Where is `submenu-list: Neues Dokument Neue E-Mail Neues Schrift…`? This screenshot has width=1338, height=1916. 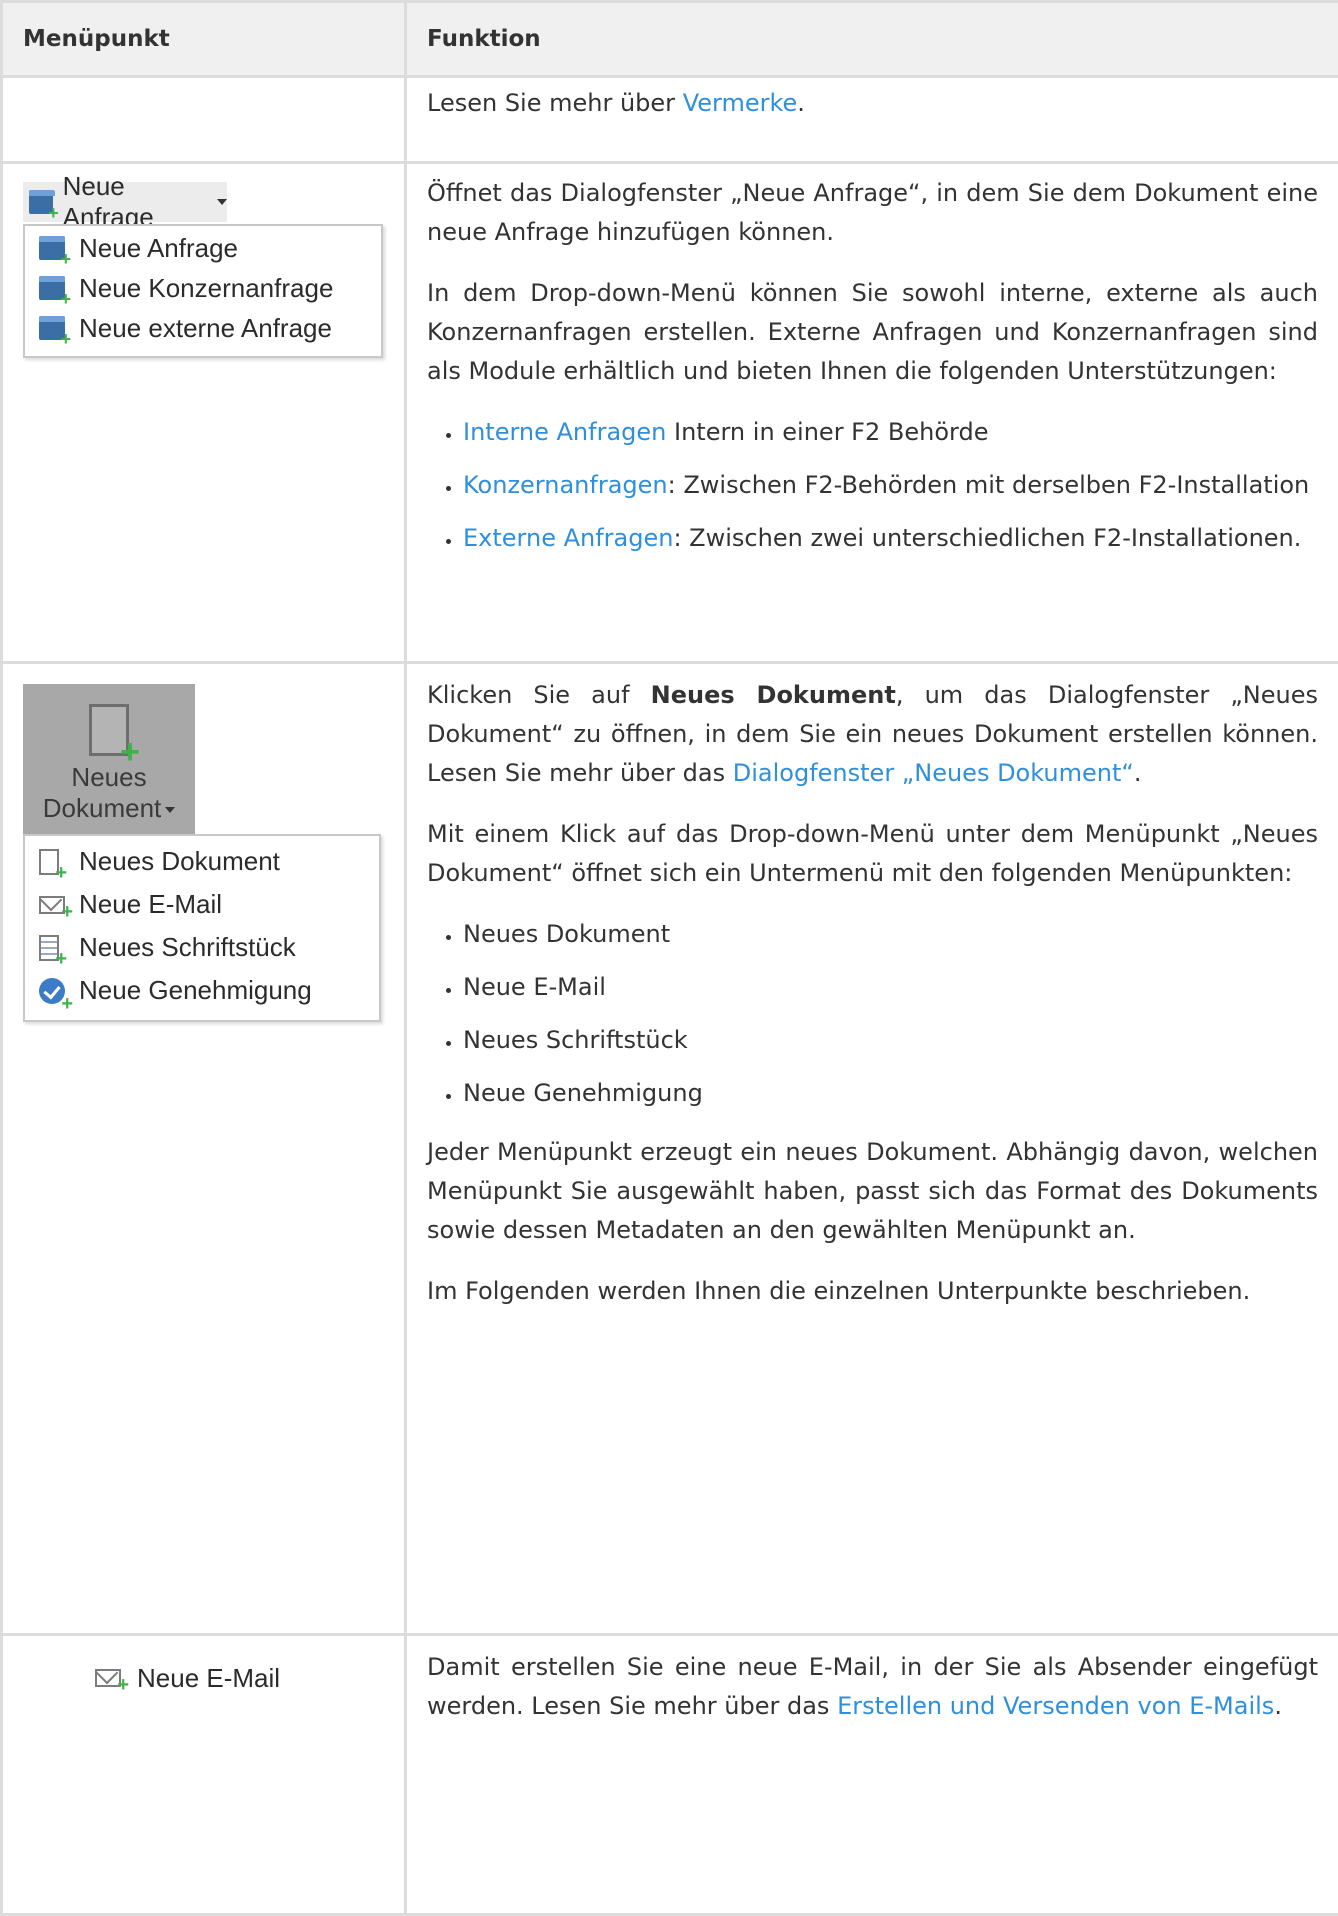
submenu-list: Neues Dokument Neue E-Mail Neues Schrift… is located at coordinates (872, 1014).